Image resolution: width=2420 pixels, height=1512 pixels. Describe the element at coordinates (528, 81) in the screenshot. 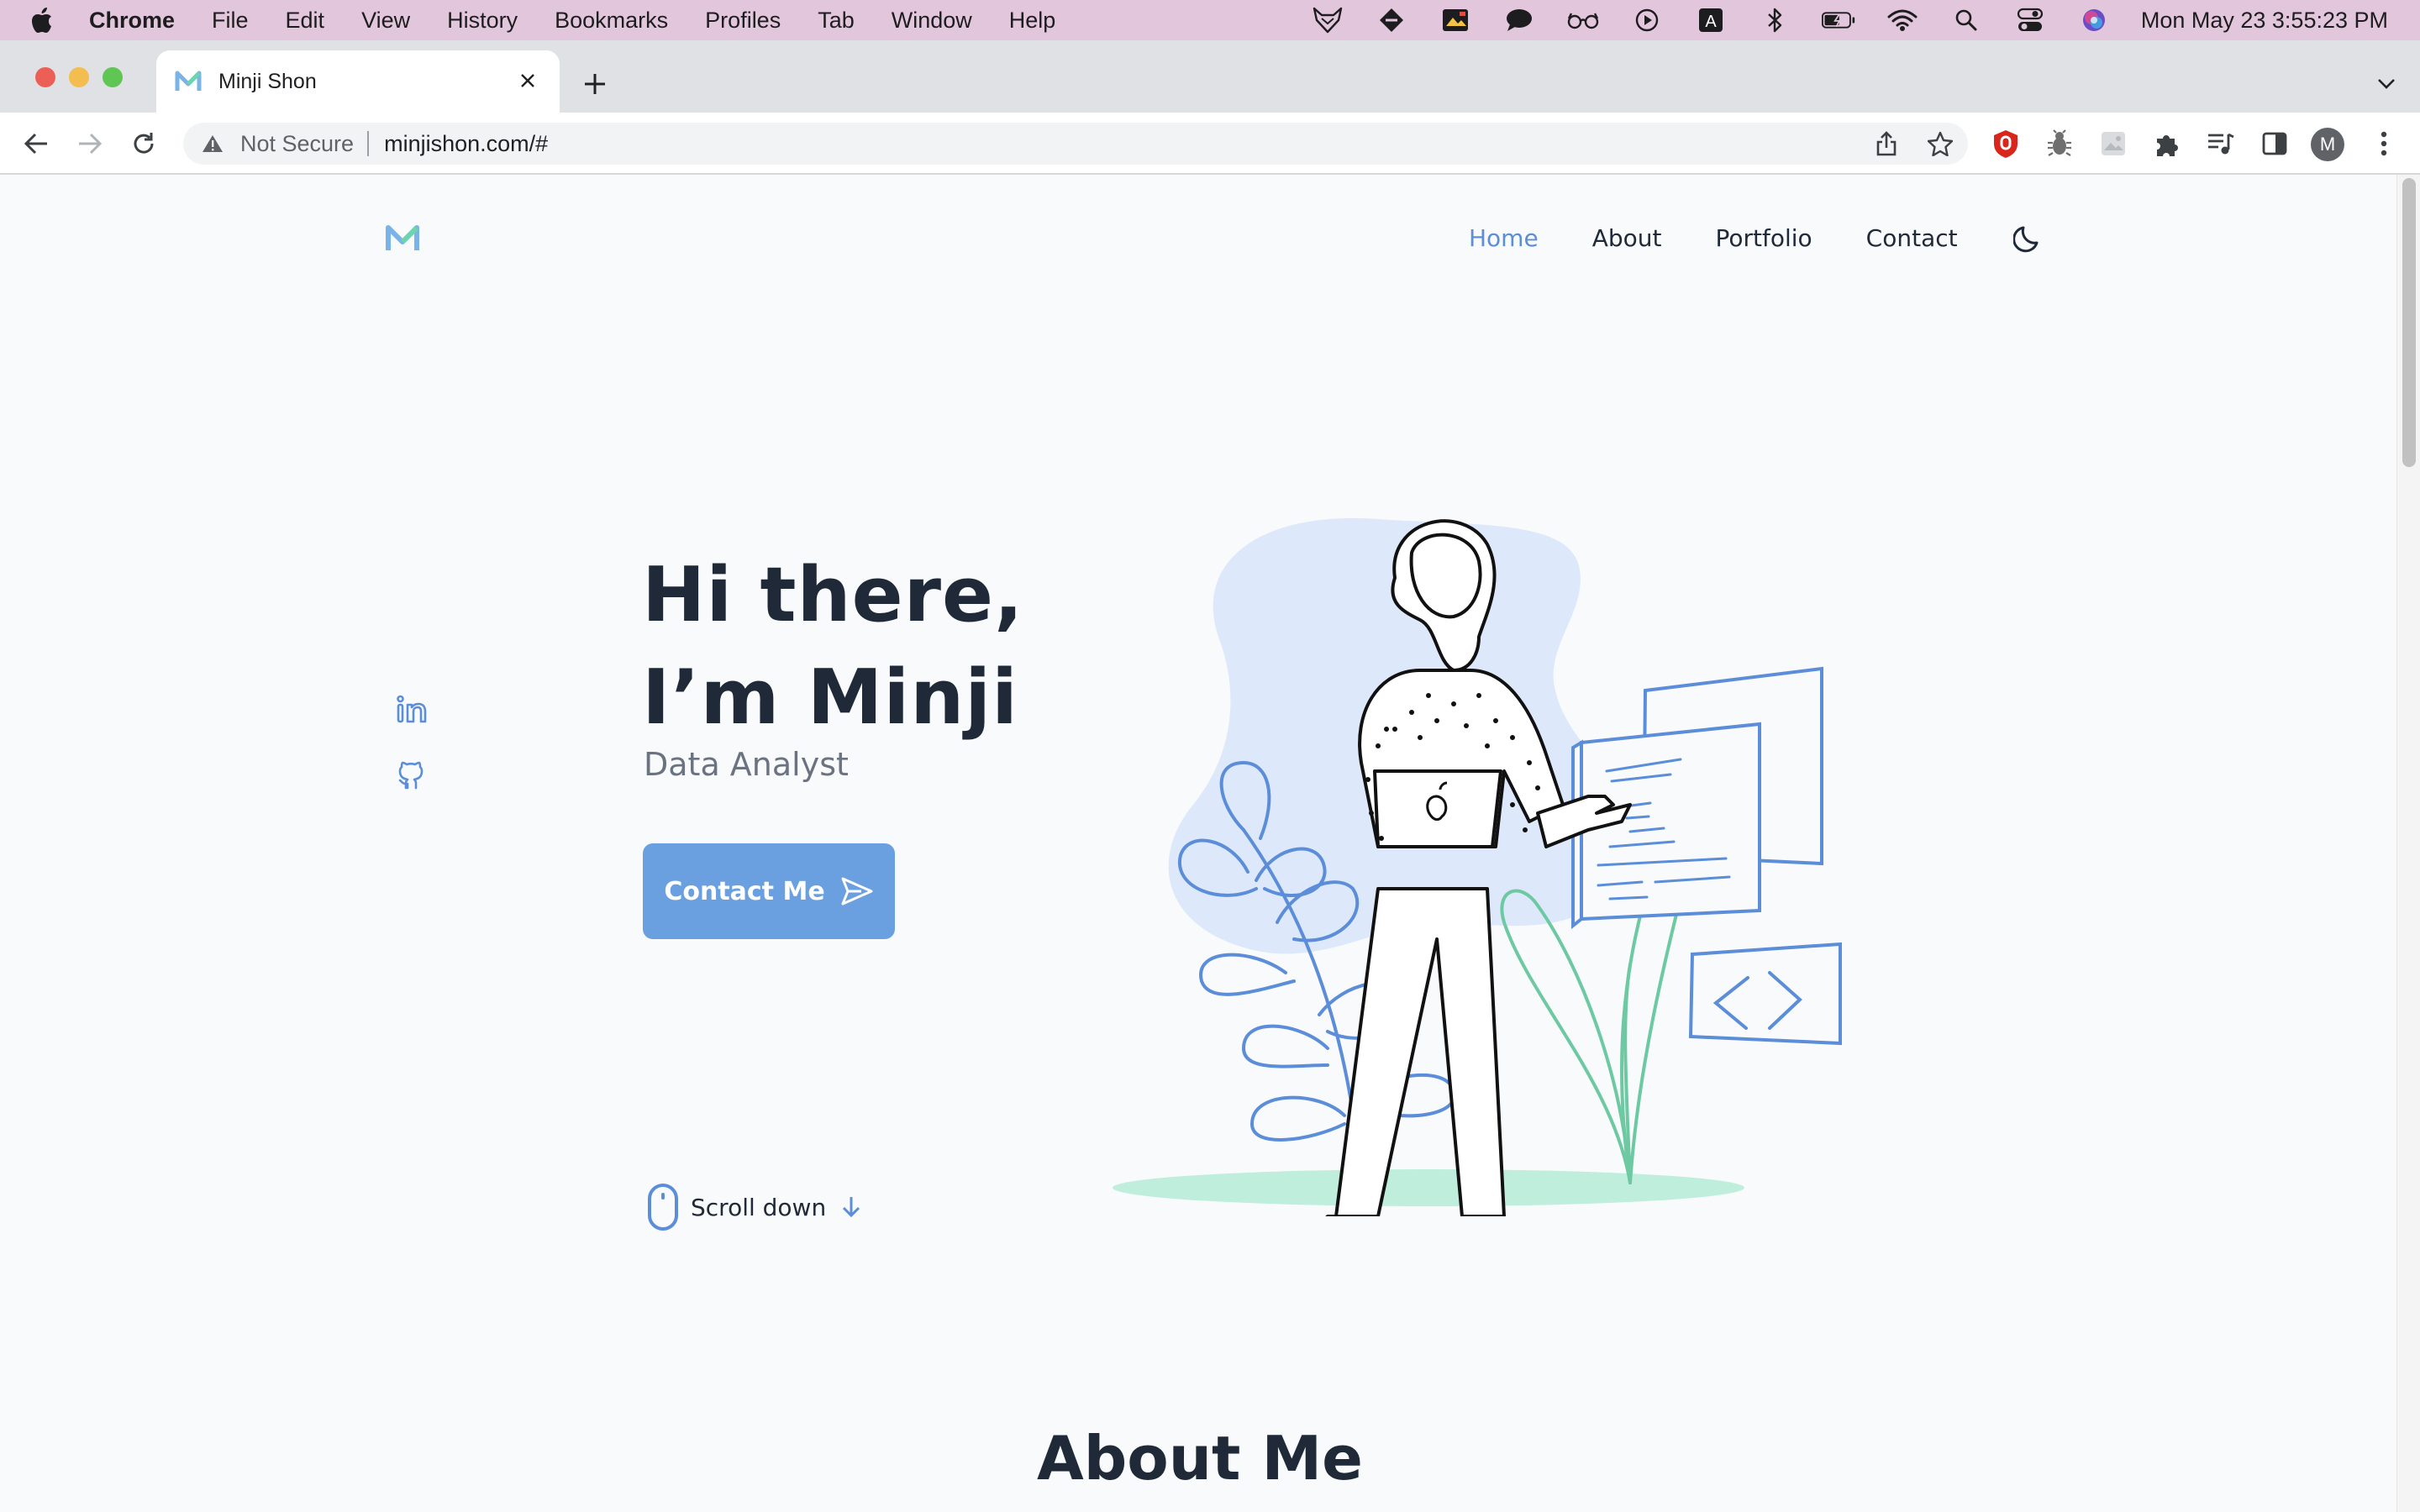

I see `tab-close-icon` at that location.